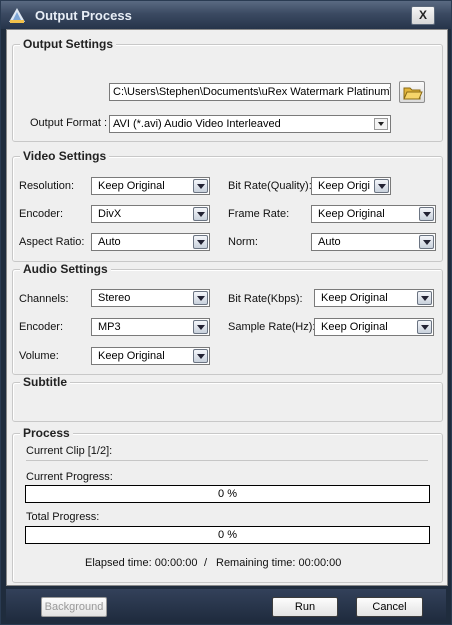 This screenshot has height=625, width=452. What do you see at coordinates (226, 605) in the screenshot?
I see `dialog-footer: Background Run Cancel` at bounding box center [226, 605].